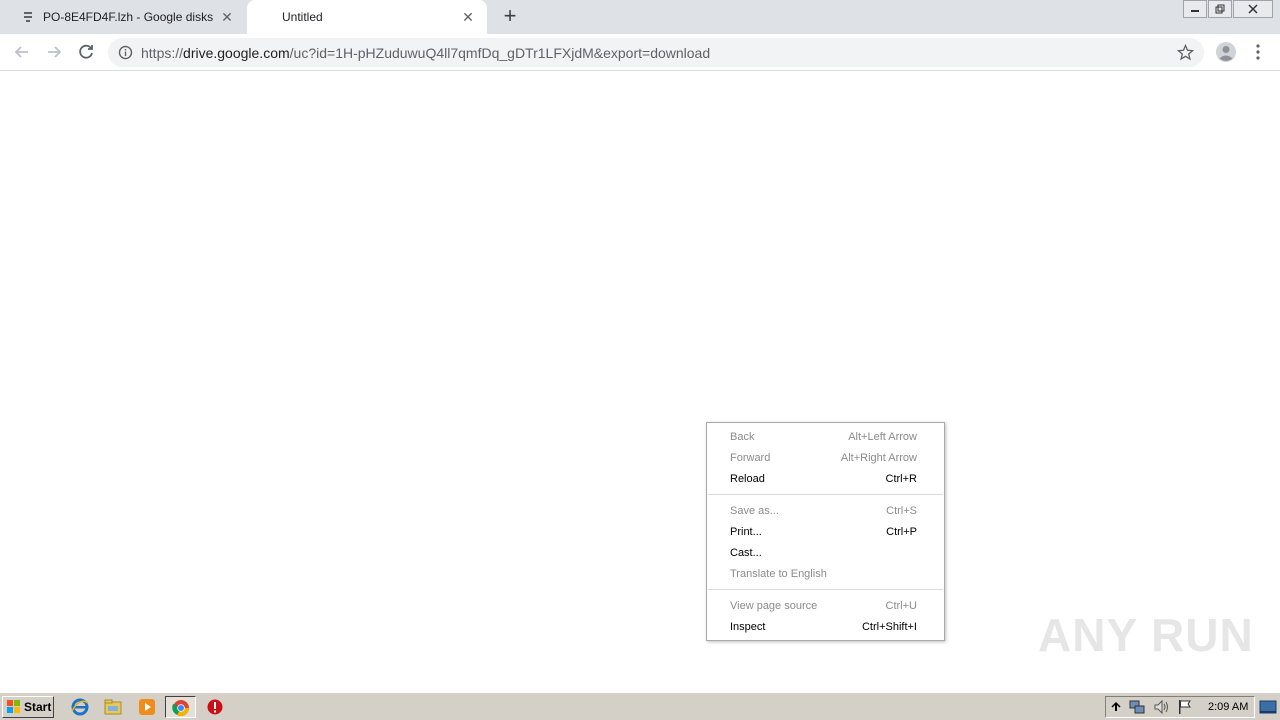  I want to click on new-tab-button: +, so click(510, 16).